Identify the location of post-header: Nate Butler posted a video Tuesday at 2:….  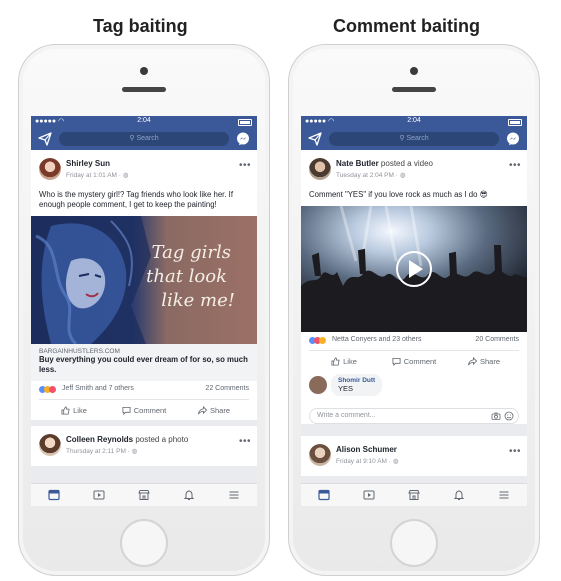
(414, 170).